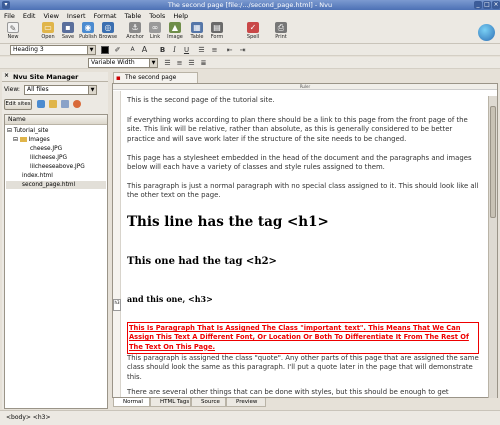  I want to click on highlight-icon: ✐, so click(117, 50).